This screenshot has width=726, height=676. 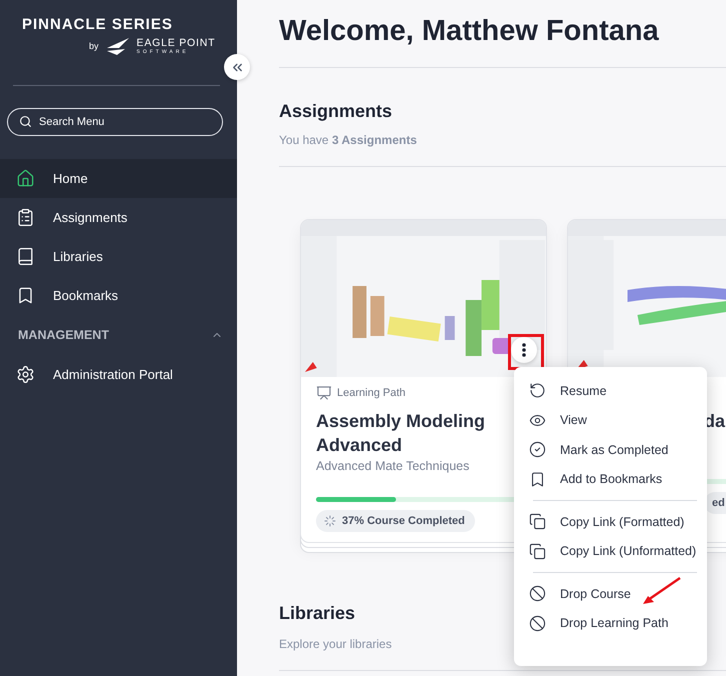 What do you see at coordinates (335, 644) in the screenshot?
I see `section-subtitle: Explore your libraries` at bounding box center [335, 644].